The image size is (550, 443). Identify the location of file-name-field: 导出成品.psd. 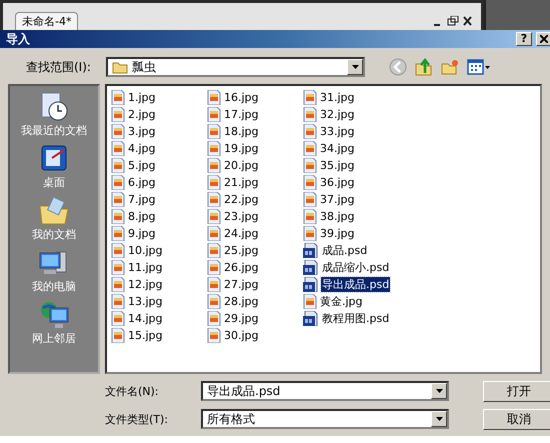
(325, 391).